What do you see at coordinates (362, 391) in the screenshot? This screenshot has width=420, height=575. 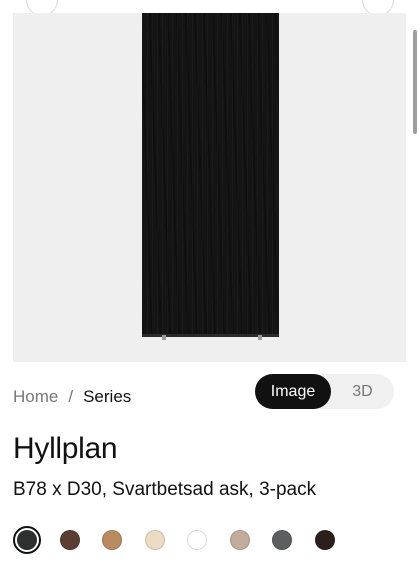 I see `3d-view-button: 3D` at bounding box center [362, 391].